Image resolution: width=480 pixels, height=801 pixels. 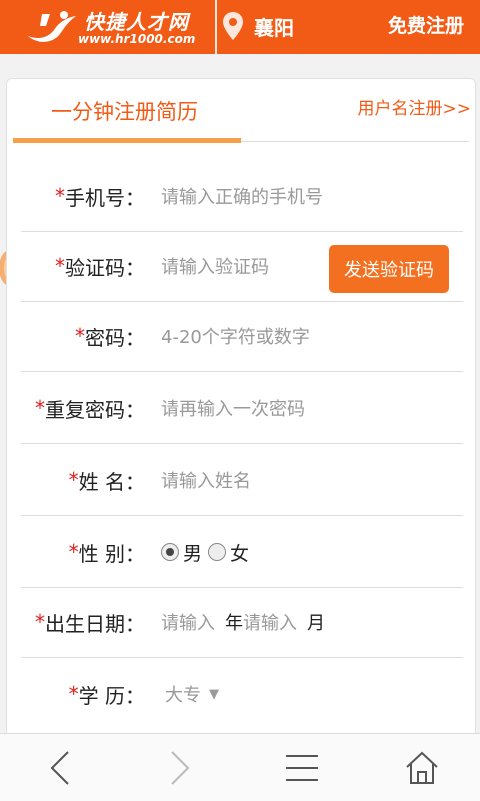 I want to click on menu-button, so click(x=302, y=768).